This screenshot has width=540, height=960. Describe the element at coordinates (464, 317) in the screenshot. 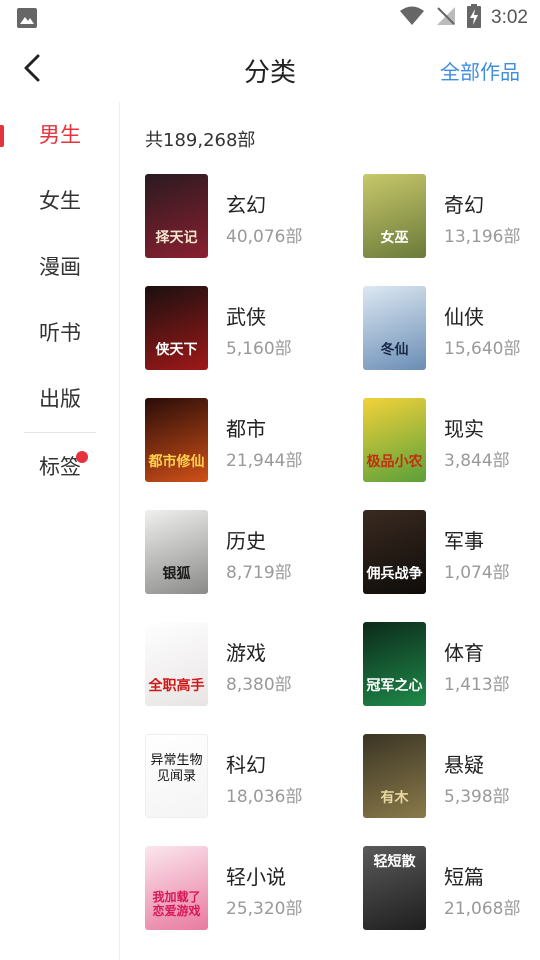

I see `category-name: 仙侠` at that location.